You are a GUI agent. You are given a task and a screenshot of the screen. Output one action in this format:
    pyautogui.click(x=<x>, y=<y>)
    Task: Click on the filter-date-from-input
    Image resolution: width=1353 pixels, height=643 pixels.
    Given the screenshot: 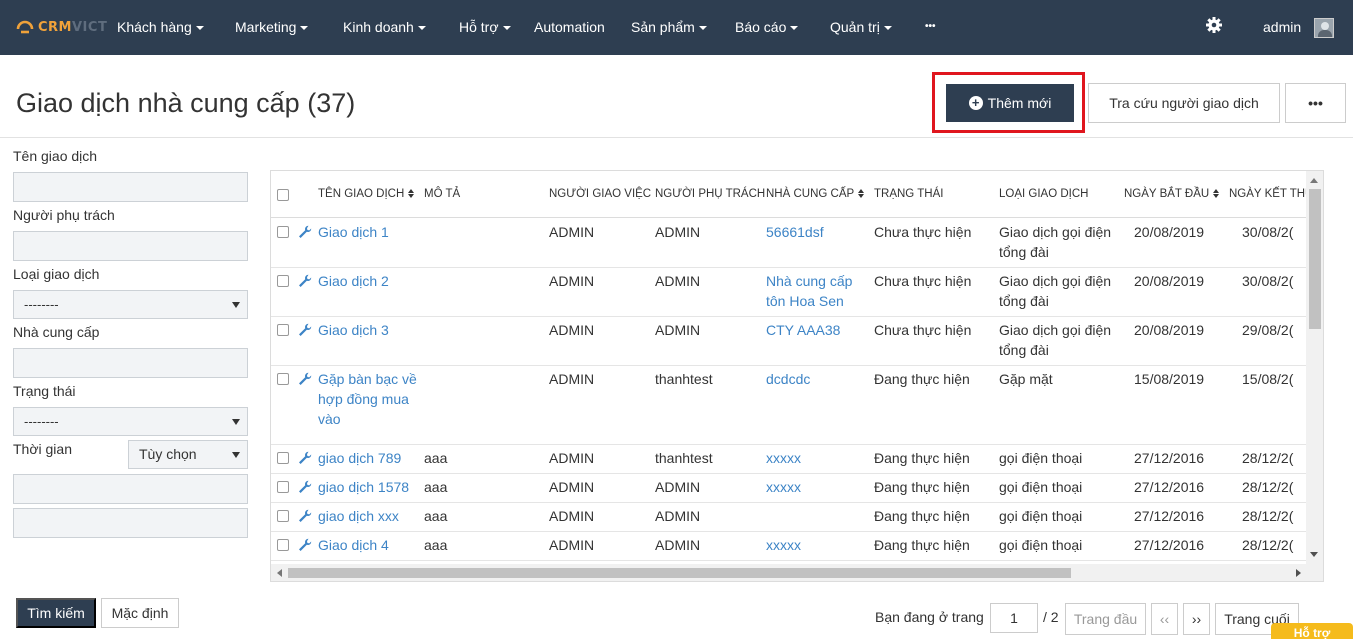 What is the action you would take?
    pyautogui.click(x=130, y=489)
    